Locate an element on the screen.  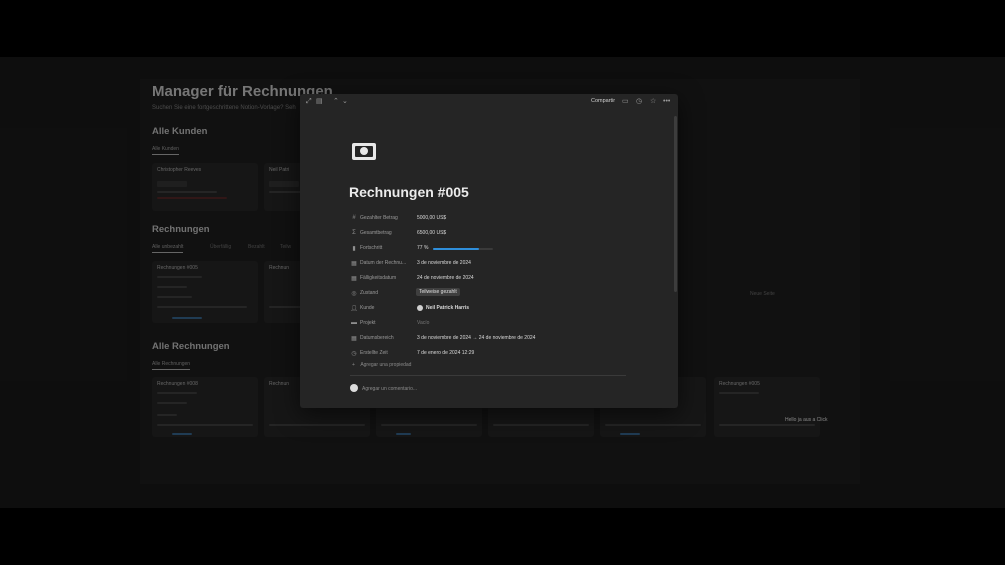
prop-name: Erstellte Zeit is located at coordinates (374, 353).